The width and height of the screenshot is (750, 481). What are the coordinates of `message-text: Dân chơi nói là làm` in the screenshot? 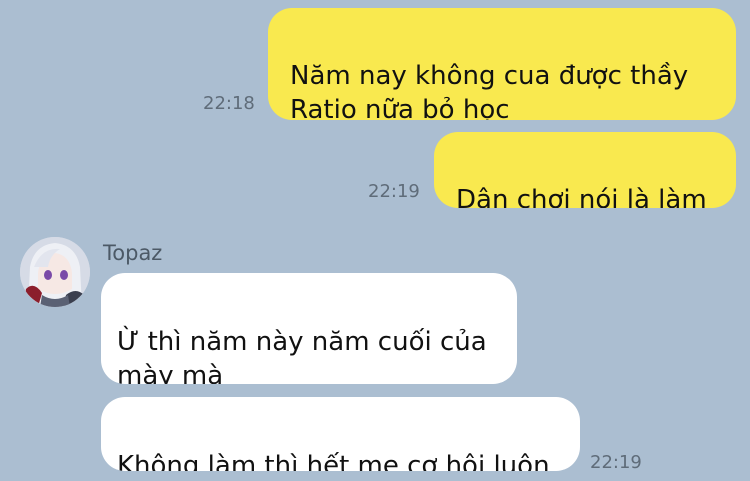 It's located at (581, 196).